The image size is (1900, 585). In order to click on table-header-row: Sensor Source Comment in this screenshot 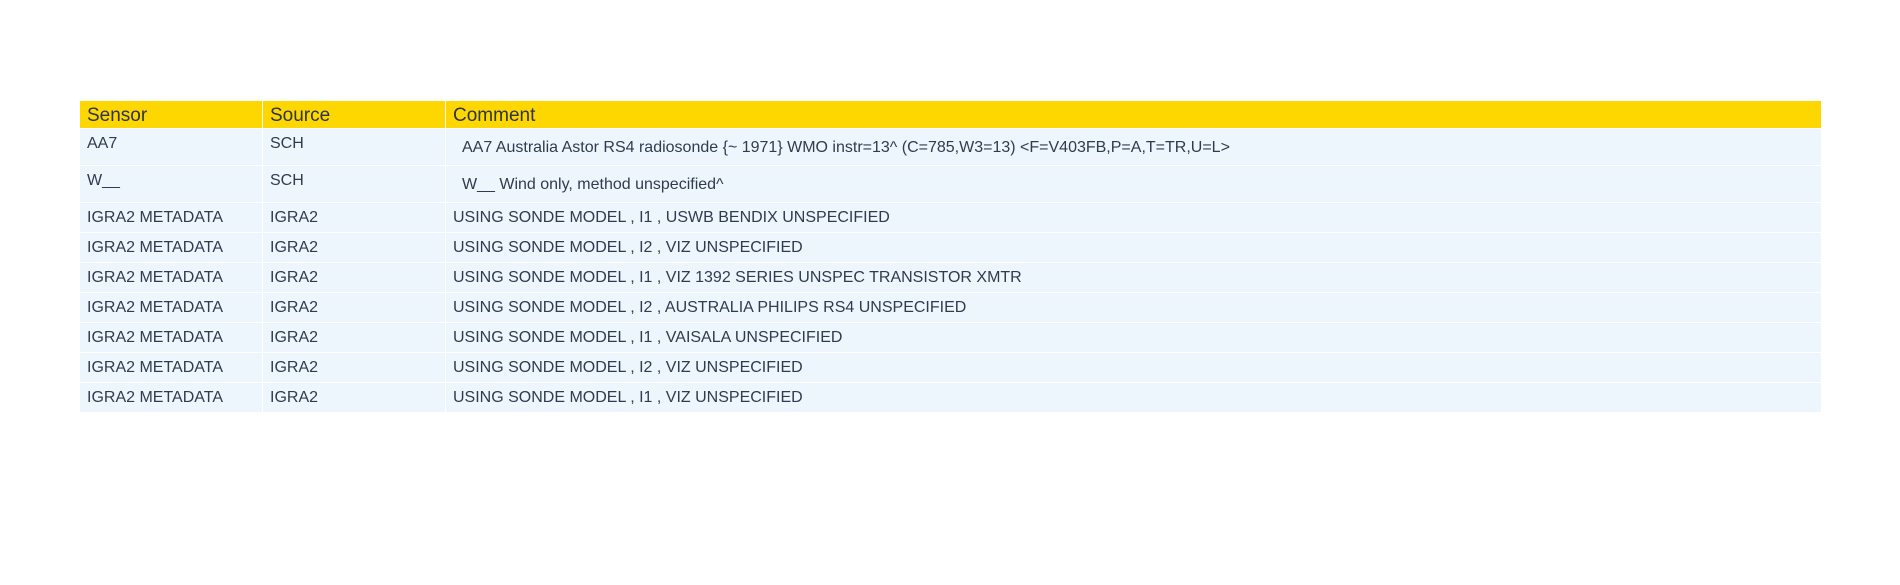, I will do `click(950, 114)`.